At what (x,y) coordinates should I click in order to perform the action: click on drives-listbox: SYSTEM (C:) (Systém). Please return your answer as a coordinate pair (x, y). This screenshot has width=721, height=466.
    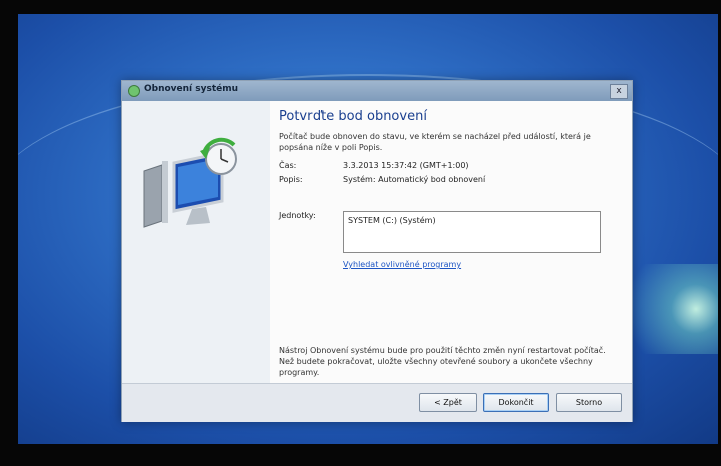
    Looking at the image, I should click on (472, 232).